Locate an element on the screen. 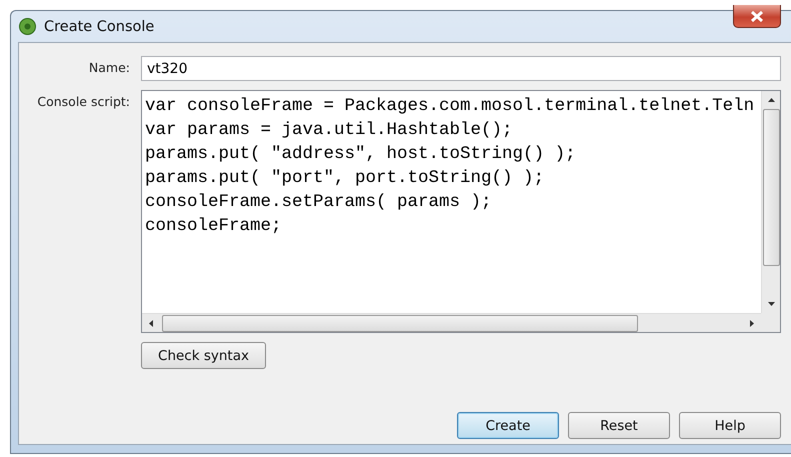 The height and width of the screenshot is (457, 791). code-line: consoleFrame.setParams( params ); is located at coordinates (318, 202).